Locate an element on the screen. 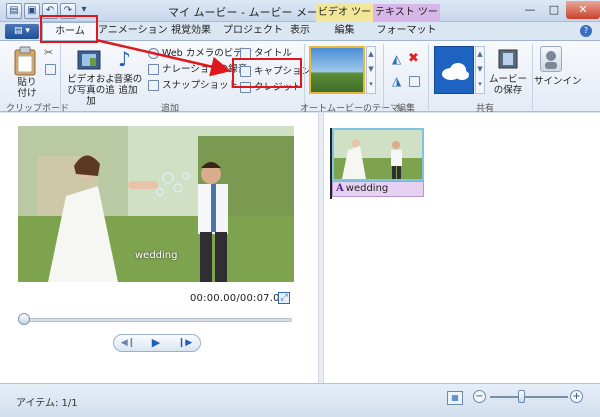 The image size is (600, 417). minimize-button: — is located at coordinates (530, 10).